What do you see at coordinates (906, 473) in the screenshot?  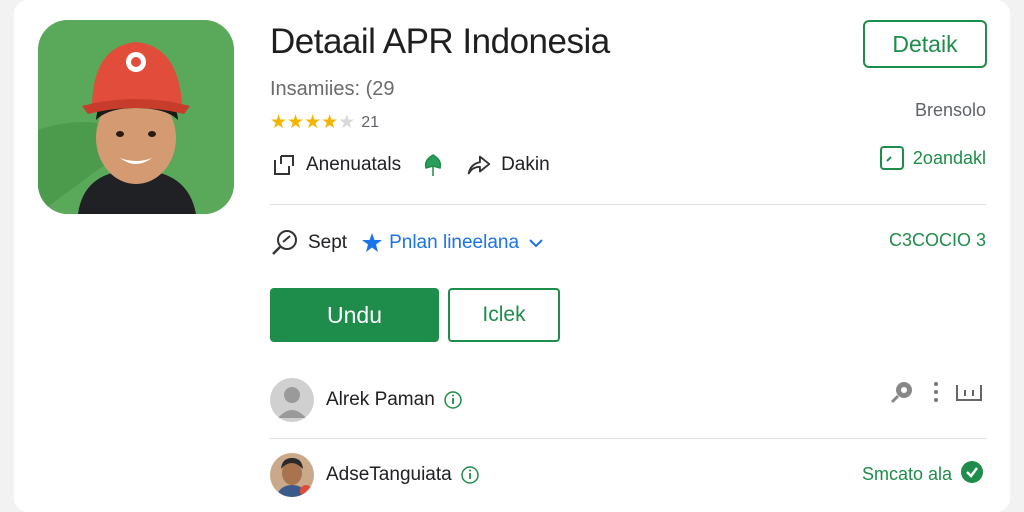 I see `review-status-label: Smcato ala` at bounding box center [906, 473].